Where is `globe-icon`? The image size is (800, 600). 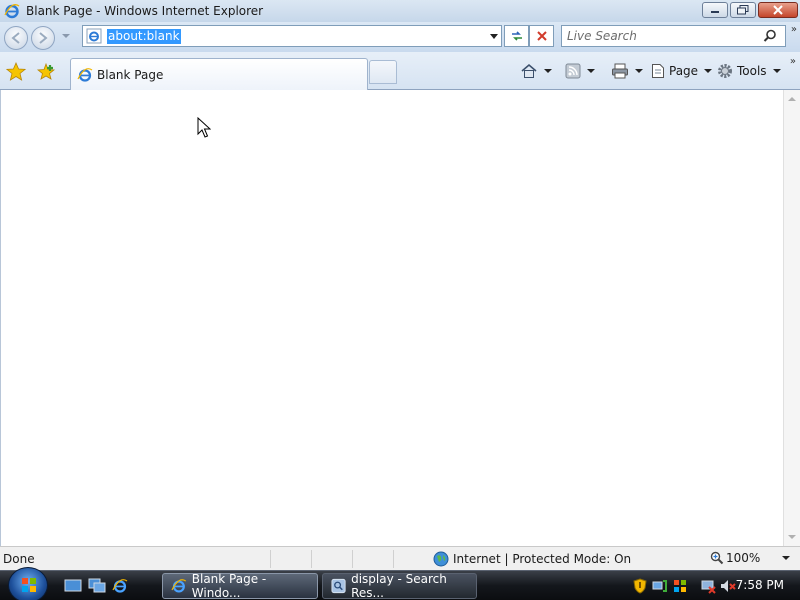
globe-icon is located at coordinates (441, 559).